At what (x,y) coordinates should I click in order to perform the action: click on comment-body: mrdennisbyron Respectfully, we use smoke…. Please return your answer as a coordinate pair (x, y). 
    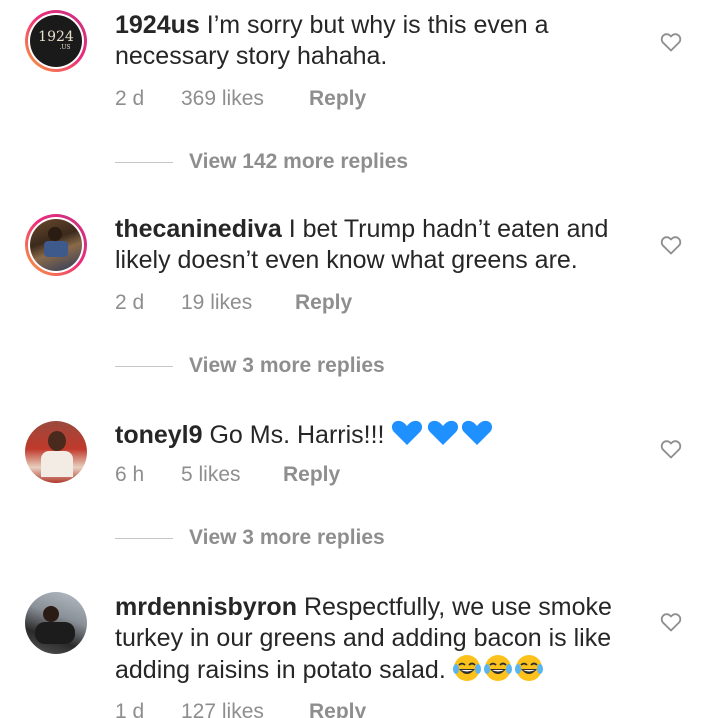
    Looking at the image, I should click on (380, 641).